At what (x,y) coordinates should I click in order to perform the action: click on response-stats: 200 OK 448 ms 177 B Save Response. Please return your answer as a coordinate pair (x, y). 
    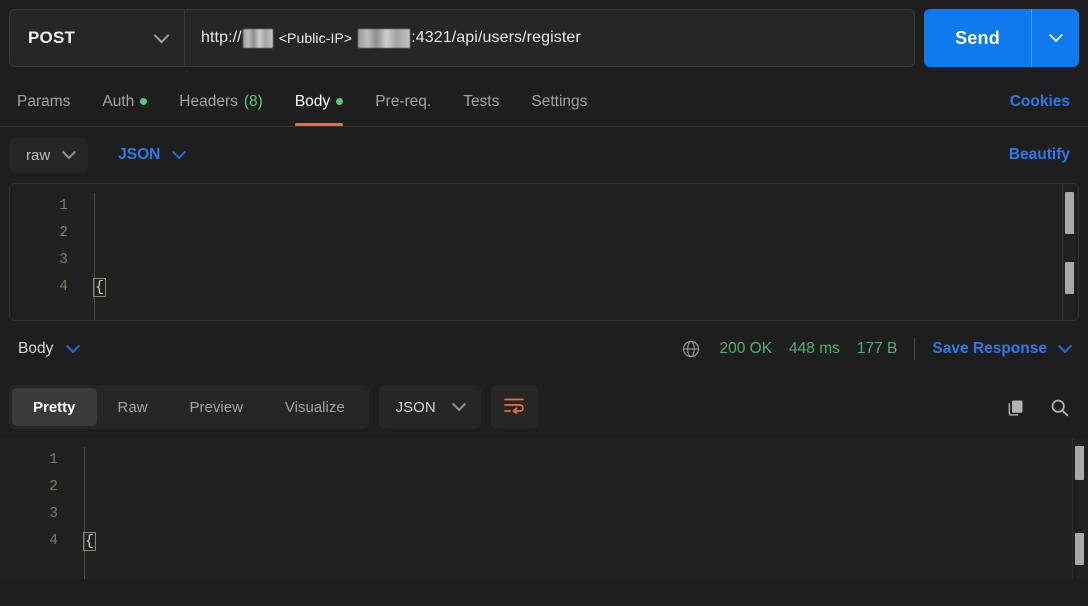
    Looking at the image, I should click on (879, 348).